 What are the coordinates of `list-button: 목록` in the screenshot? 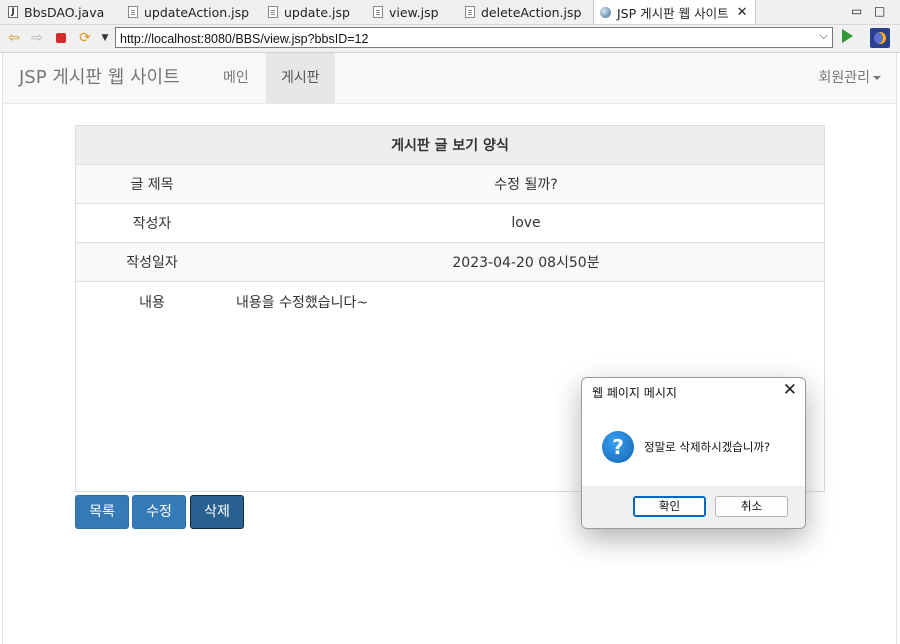 It's located at (102, 512).